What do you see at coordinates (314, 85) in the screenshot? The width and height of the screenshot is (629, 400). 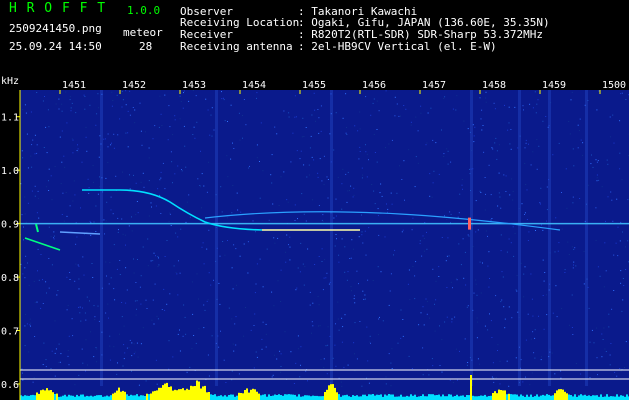 I see `x-tick-label: 1455` at bounding box center [314, 85].